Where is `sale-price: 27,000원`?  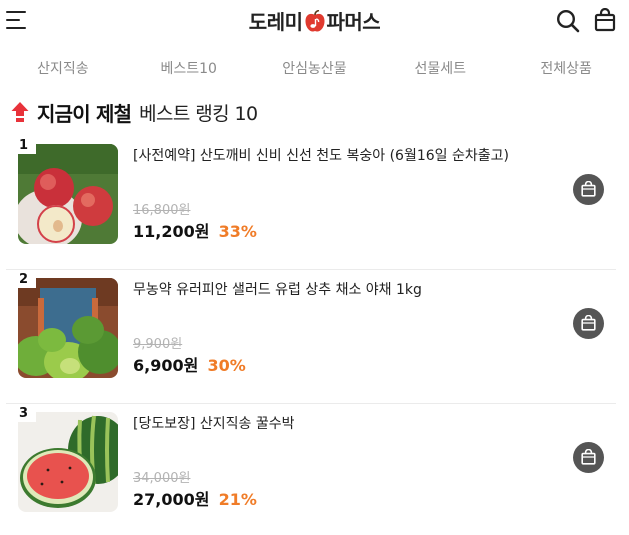 sale-price: 27,000원 is located at coordinates (171, 499).